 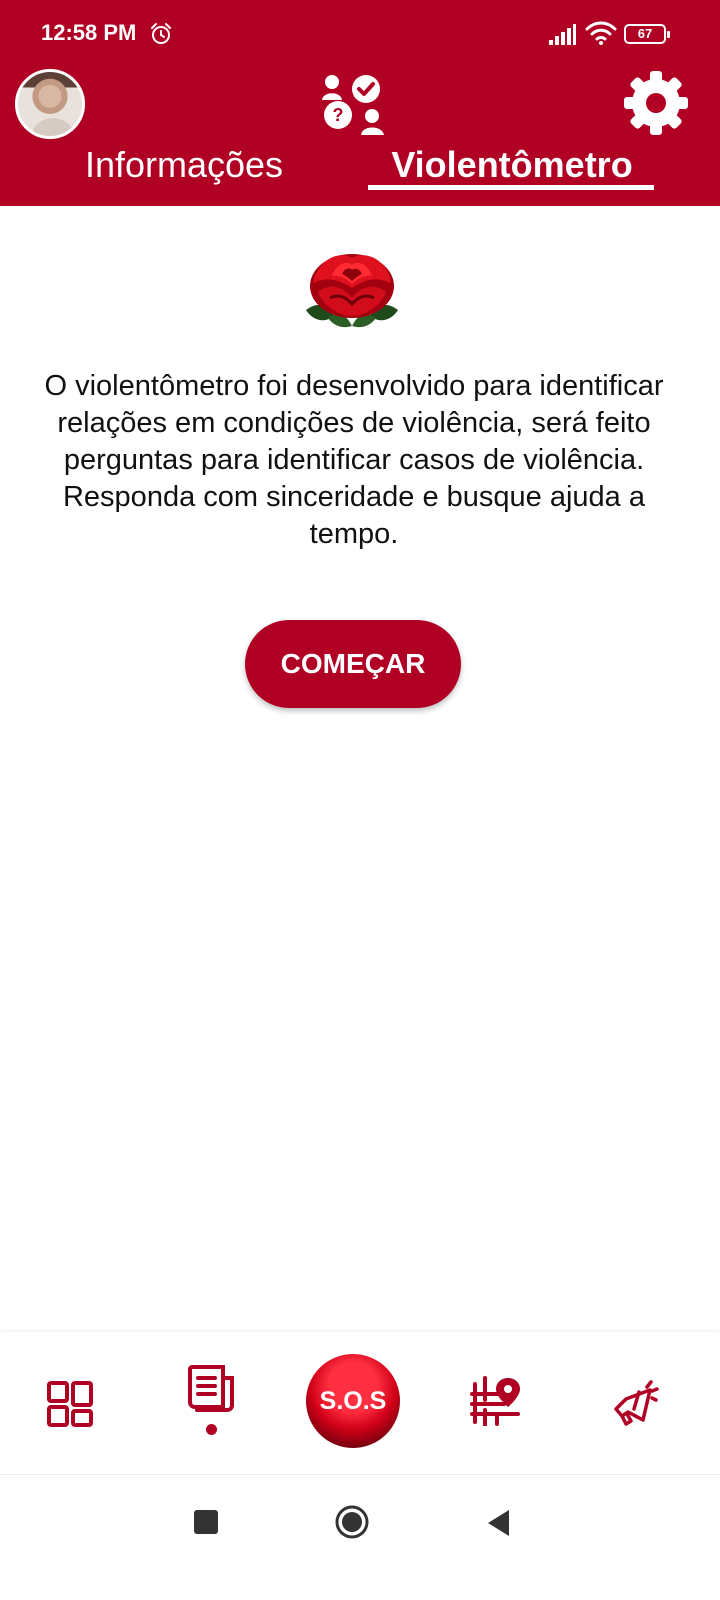 I want to click on newspaper-icon, so click(x=211, y=1389).